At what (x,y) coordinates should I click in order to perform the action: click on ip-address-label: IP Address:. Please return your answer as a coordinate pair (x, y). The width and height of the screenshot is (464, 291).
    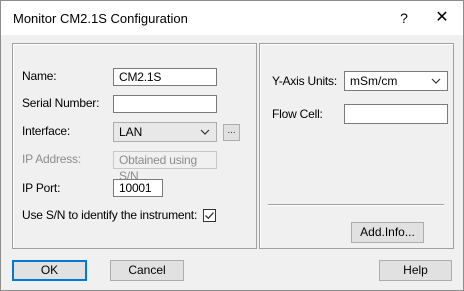
    Looking at the image, I should click on (51, 159).